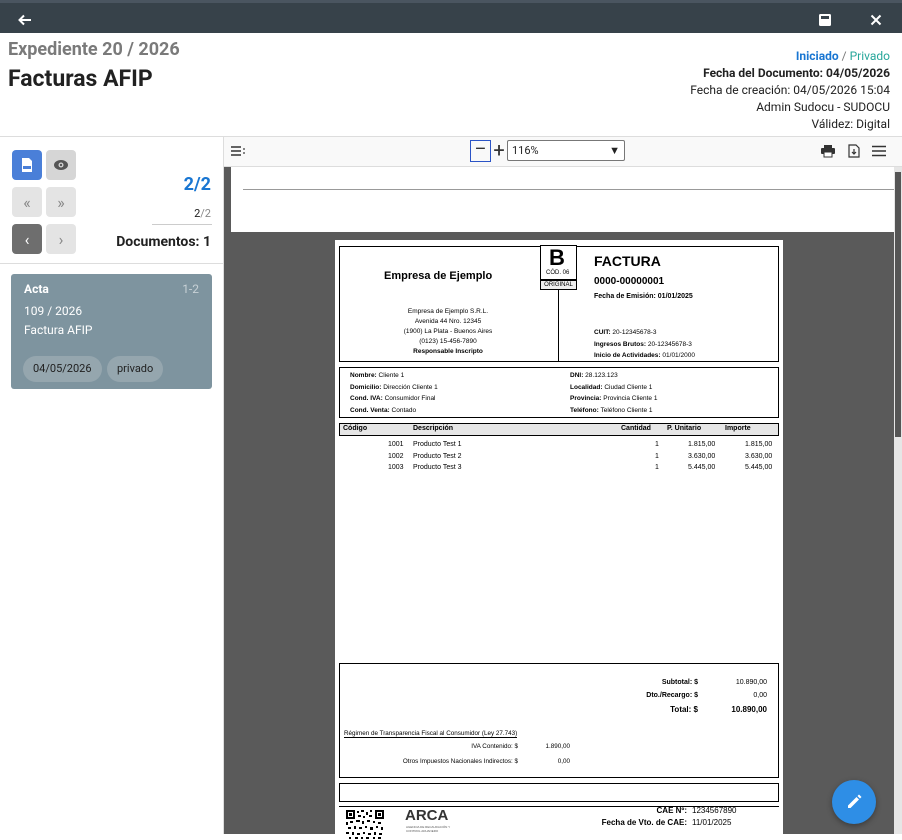 The height and width of the screenshot is (840, 902). Describe the element at coordinates (391, 375) in the screenshot. I see `client-name: Cliente 1` at that location.